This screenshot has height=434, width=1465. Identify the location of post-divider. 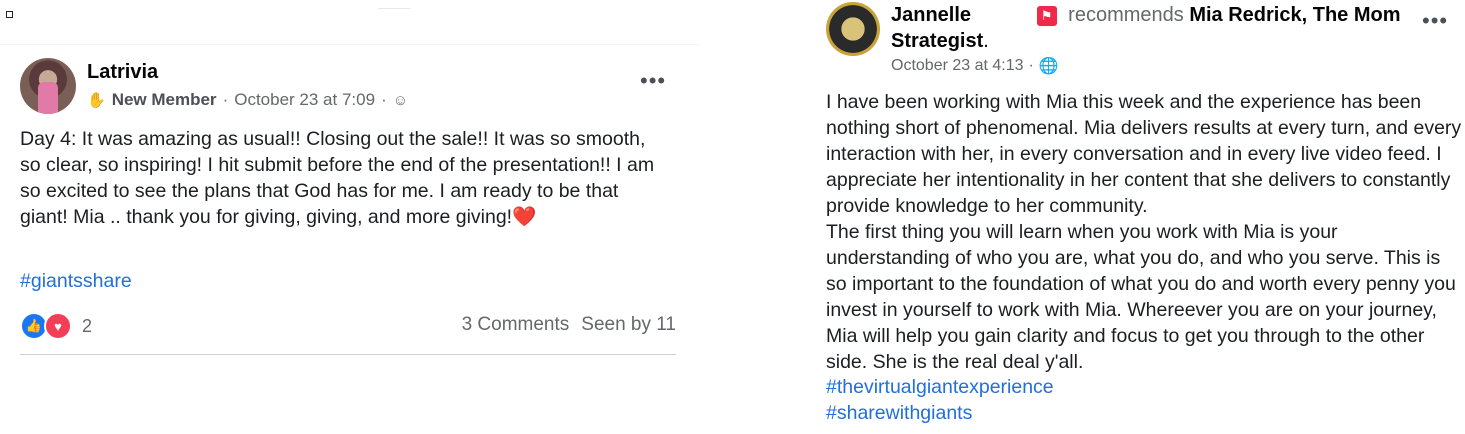
(348, 354).